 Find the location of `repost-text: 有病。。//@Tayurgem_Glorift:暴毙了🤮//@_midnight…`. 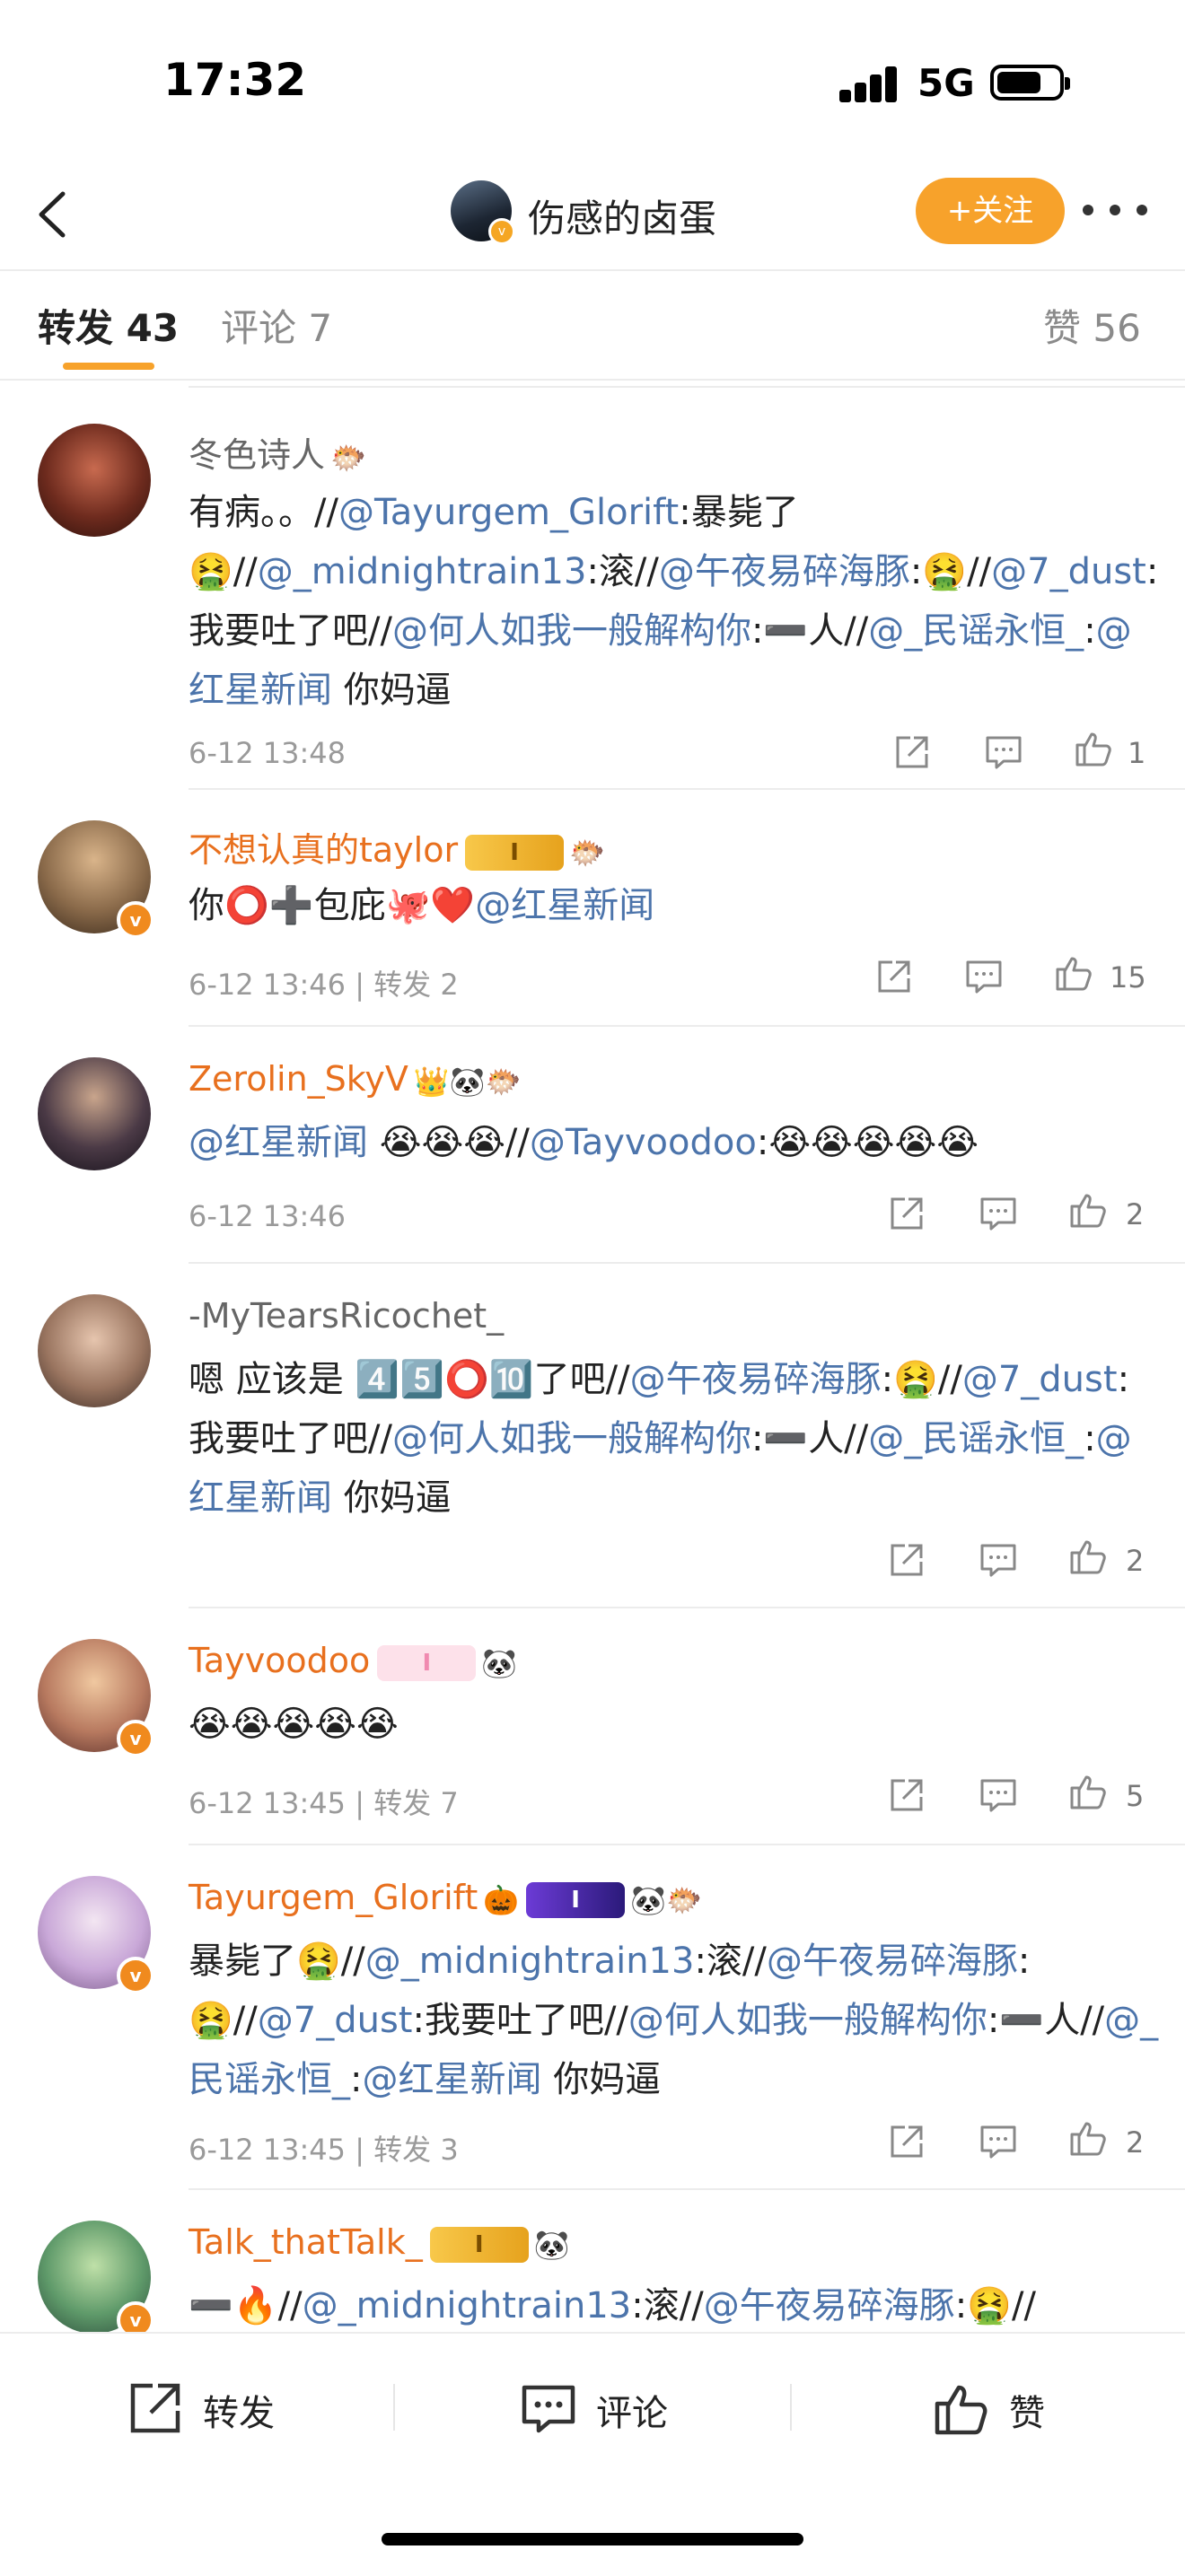

repost-text: 有病。。//@Tayurgem_Glorift:暴毙了🤮//@_midnight… is located at coordinates (674, 601).